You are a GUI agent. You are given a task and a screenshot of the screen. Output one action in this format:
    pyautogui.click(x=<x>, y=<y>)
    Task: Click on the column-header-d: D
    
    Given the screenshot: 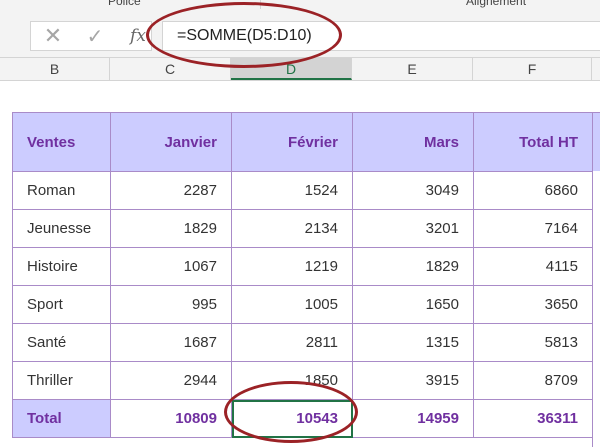 What is the action you would take?
    pyautogui.click(x=291, y=69)
    